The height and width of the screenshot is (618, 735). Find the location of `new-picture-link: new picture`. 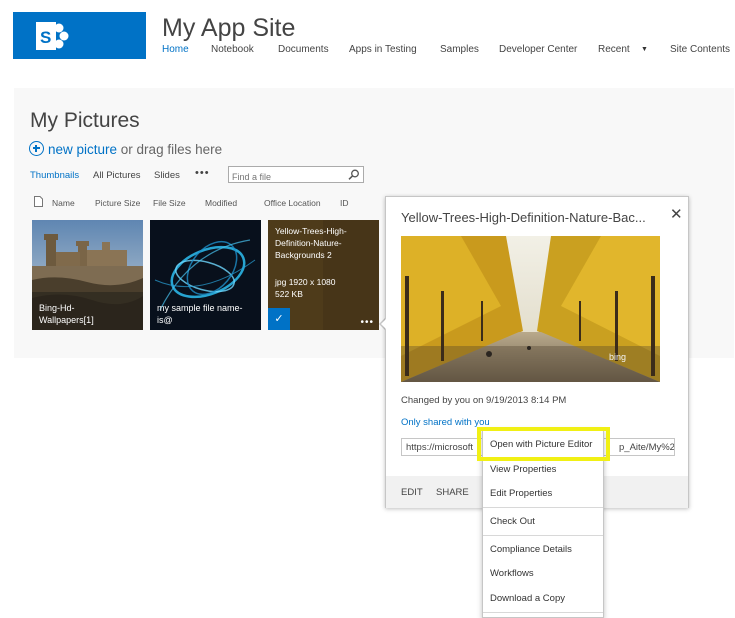

new-picture-link: new picture is located at coordinates (82, 149).